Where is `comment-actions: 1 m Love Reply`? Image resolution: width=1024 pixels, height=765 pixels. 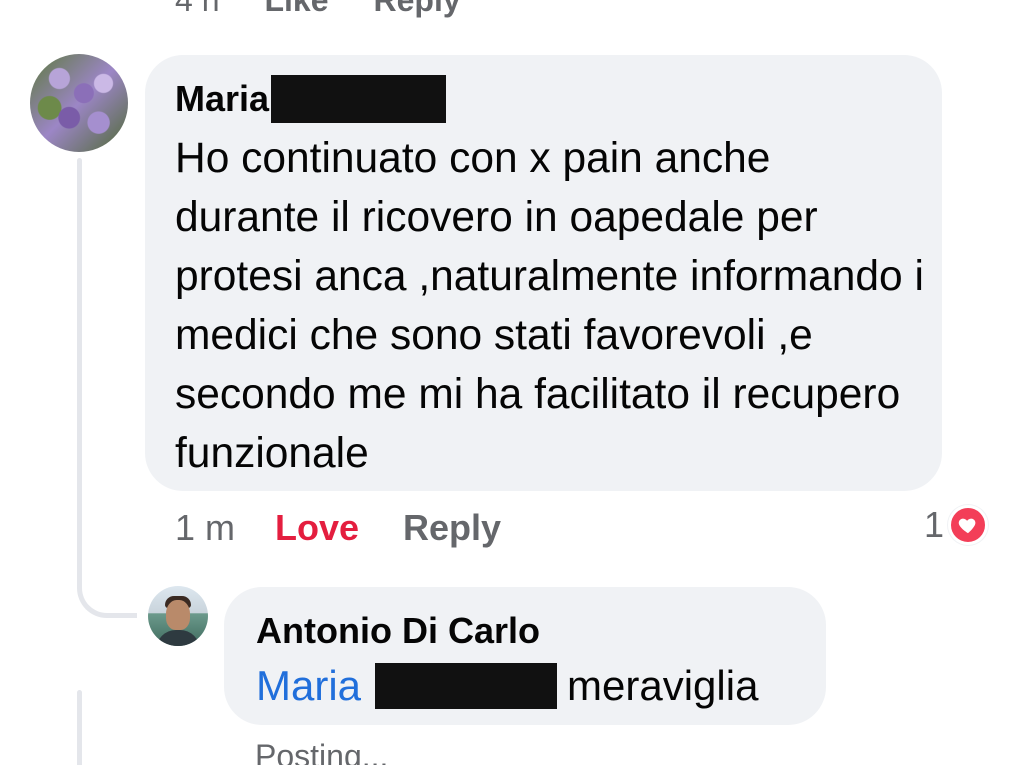 comment-actions: 1 m Love Reply is located at coordinates (338, 528).